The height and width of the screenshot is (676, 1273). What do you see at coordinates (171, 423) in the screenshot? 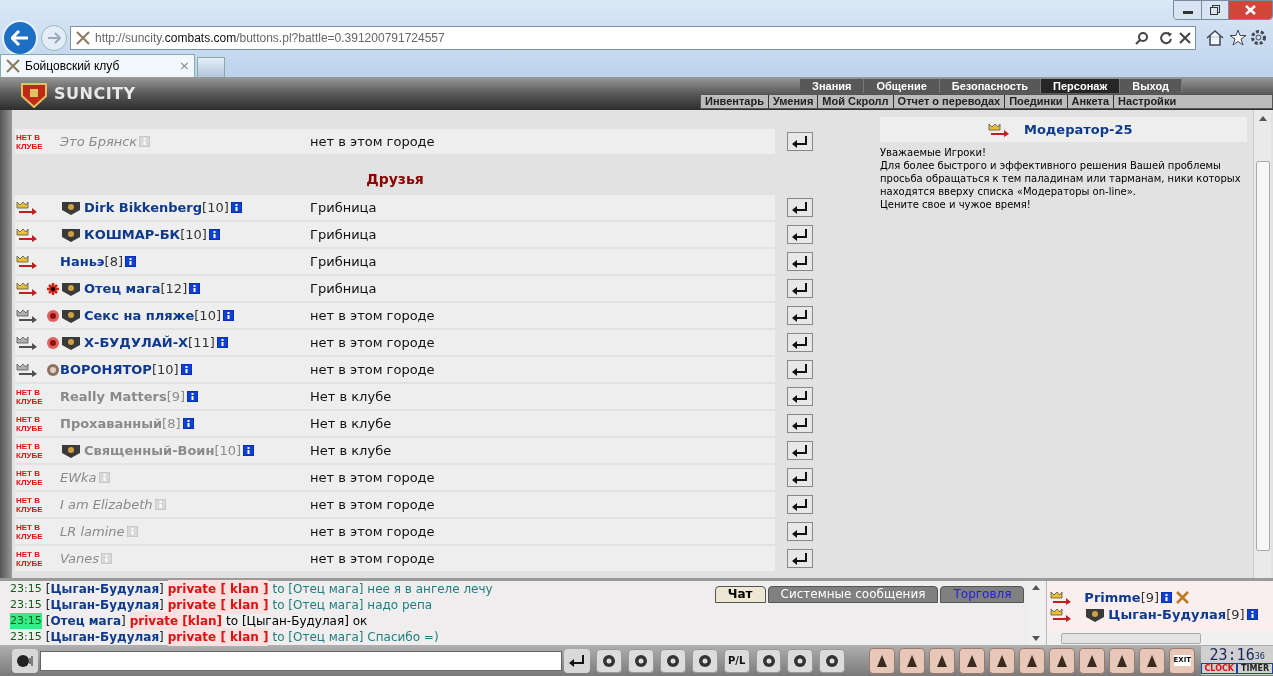
I see `player-level: [8]` at bounding box center [171, 423].